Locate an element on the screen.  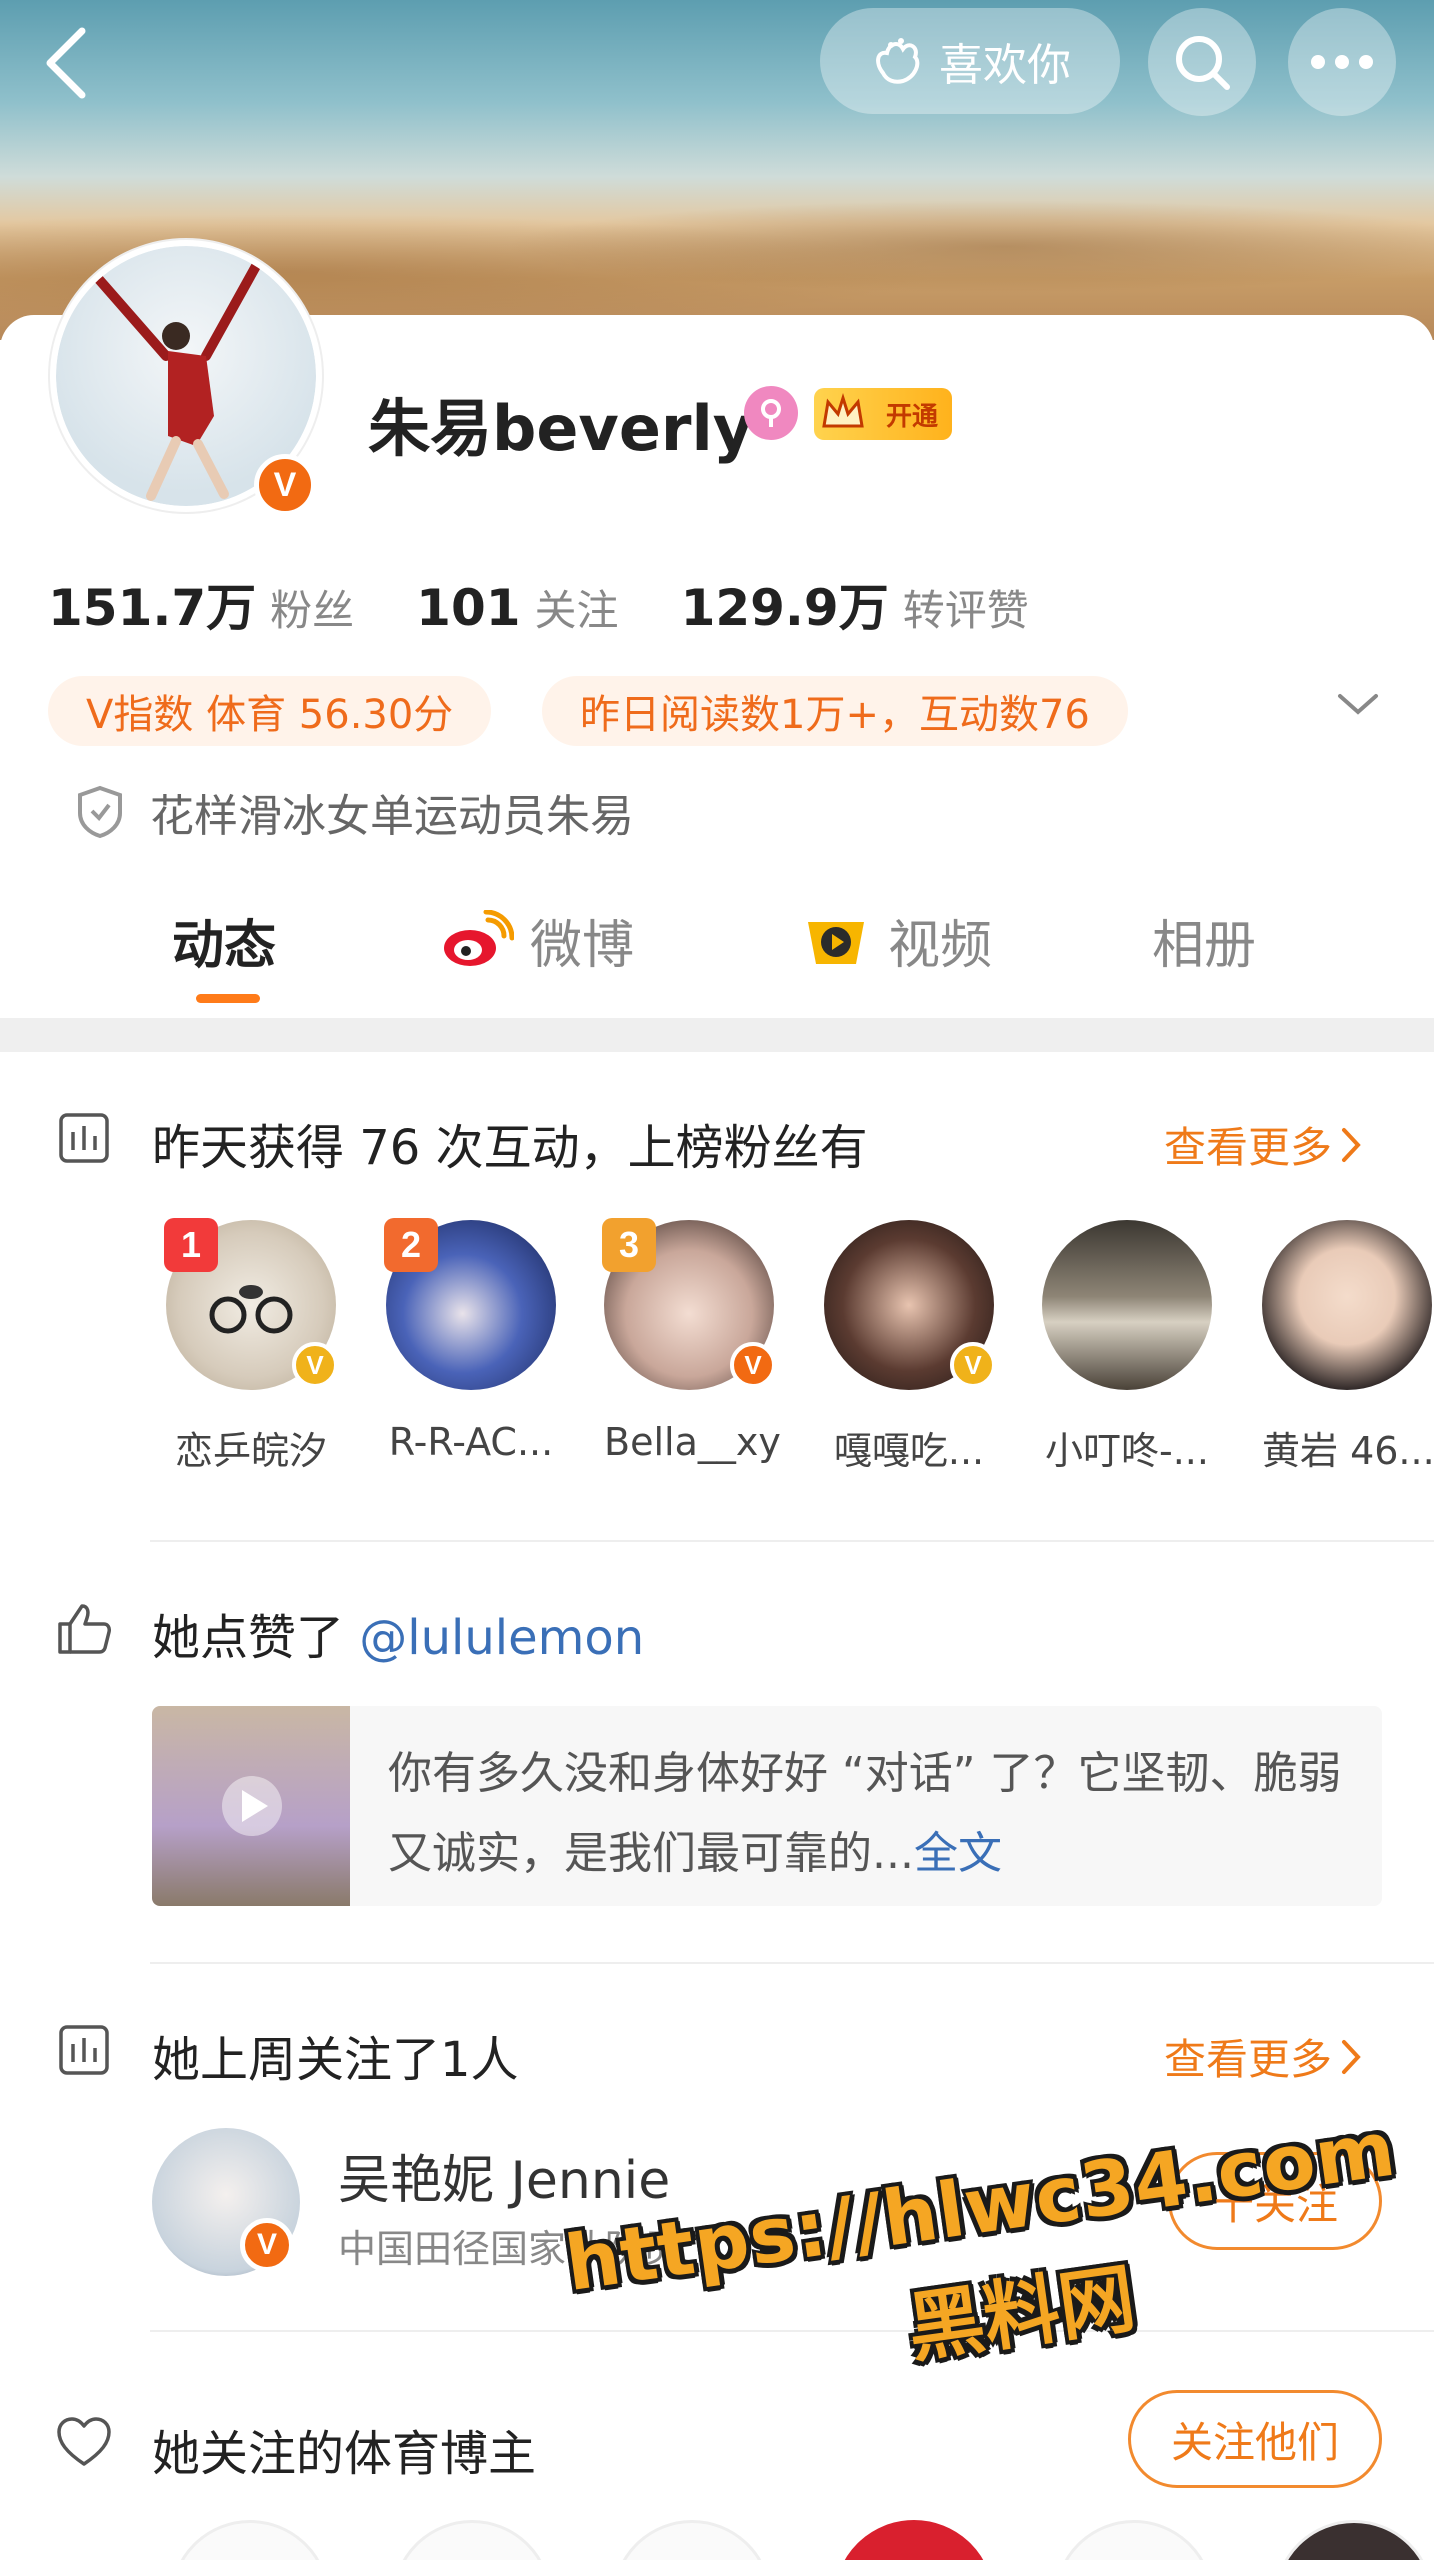
profile-stats: 151.7万 粉丝 101 关注 129.9万 转评赞 is located at coordinates (569, 604).